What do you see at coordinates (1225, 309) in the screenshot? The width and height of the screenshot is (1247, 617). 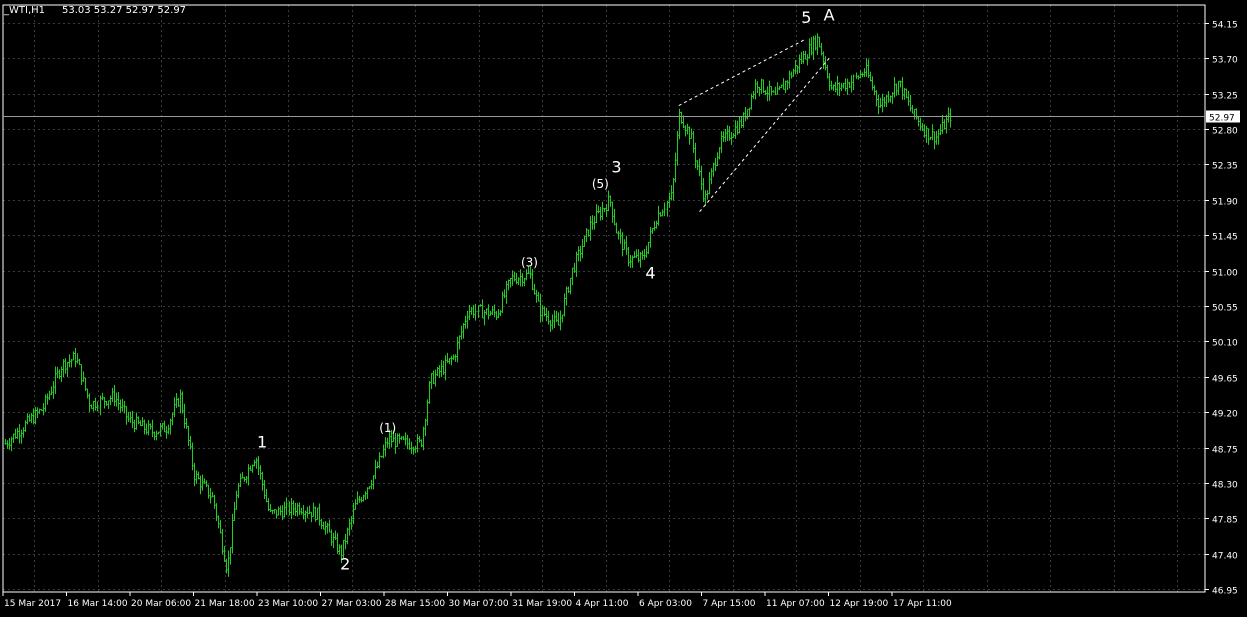 I see `price-tick-label: 50.55` at bounding box center [1225, 309].